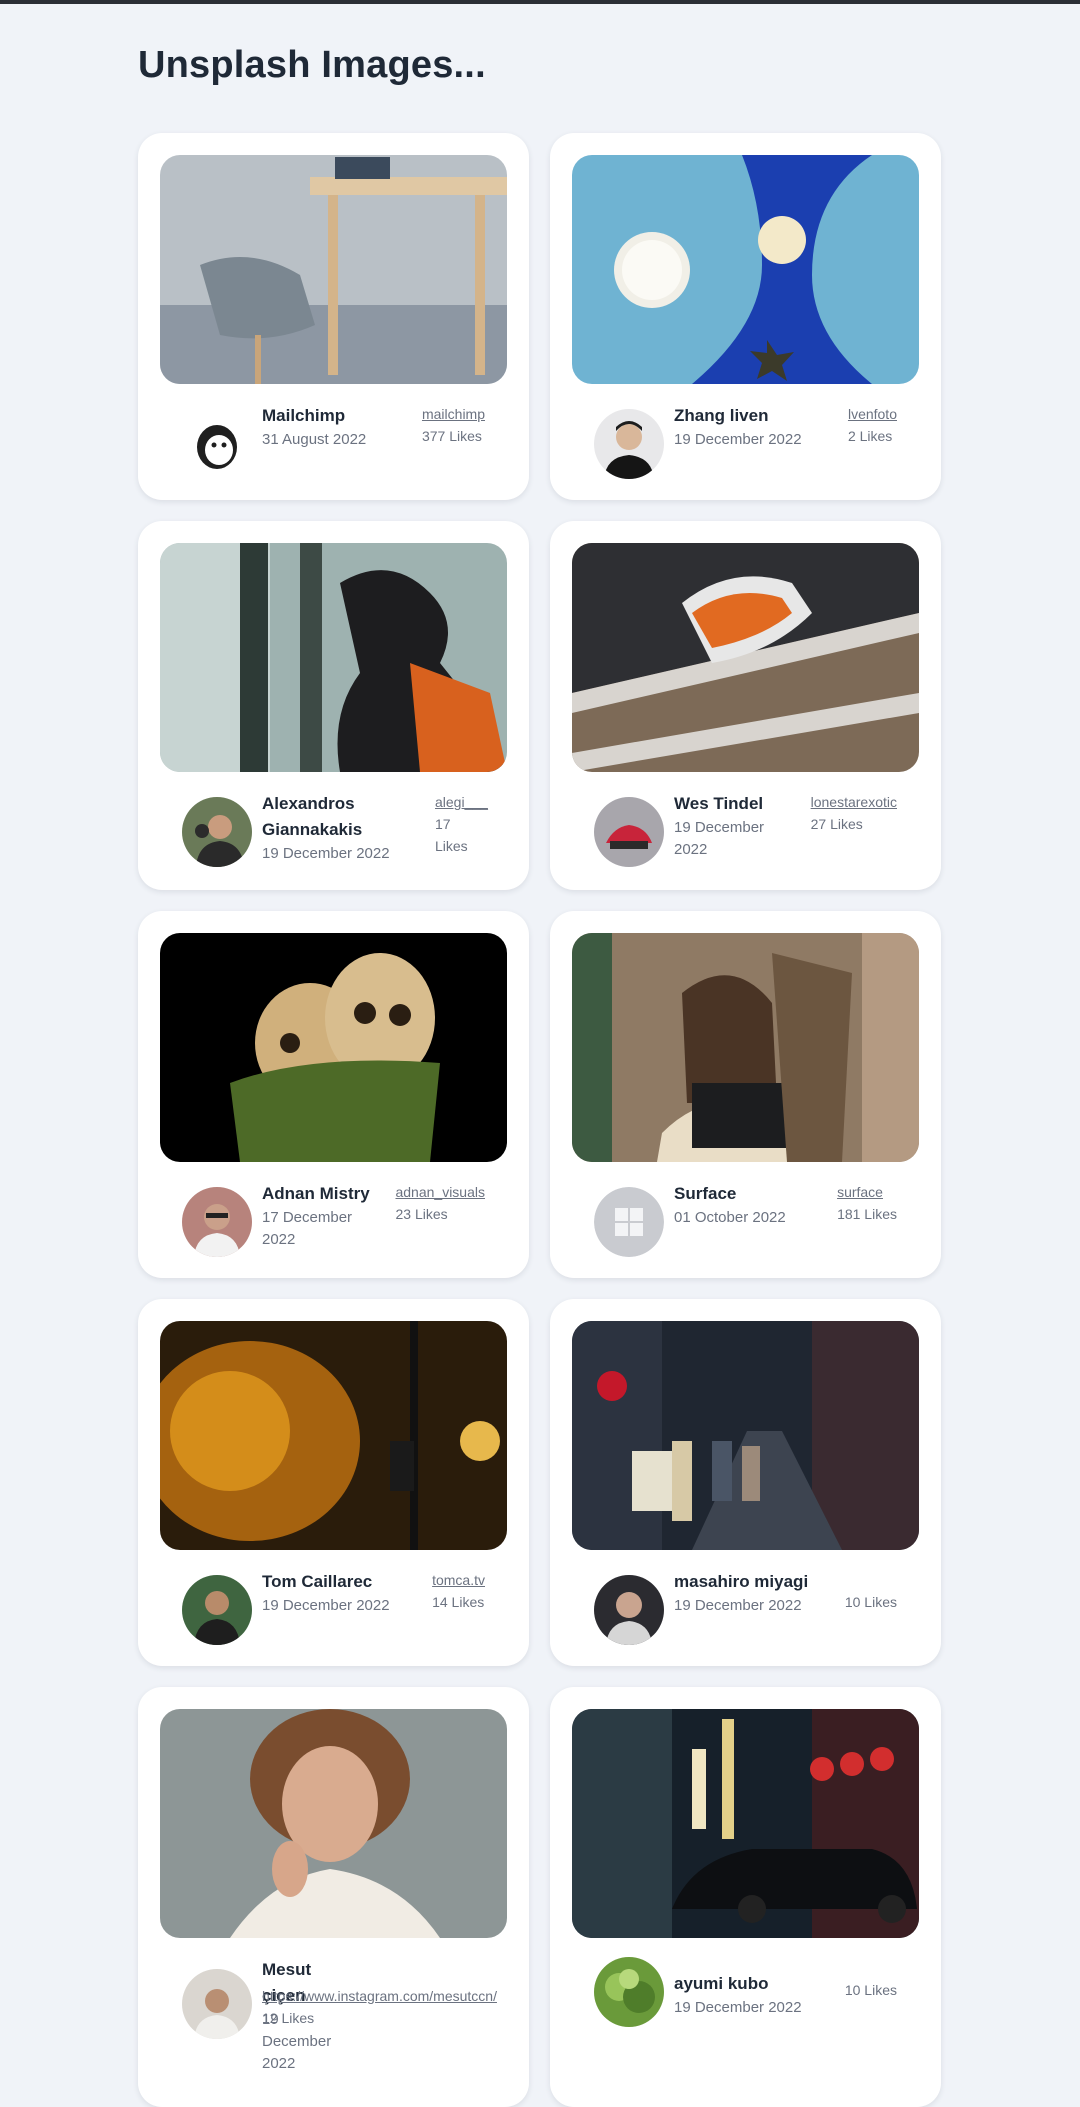  Describe the element at coordinates (629, 832) in the screenshot. I see `red-car-avatar` at that location.